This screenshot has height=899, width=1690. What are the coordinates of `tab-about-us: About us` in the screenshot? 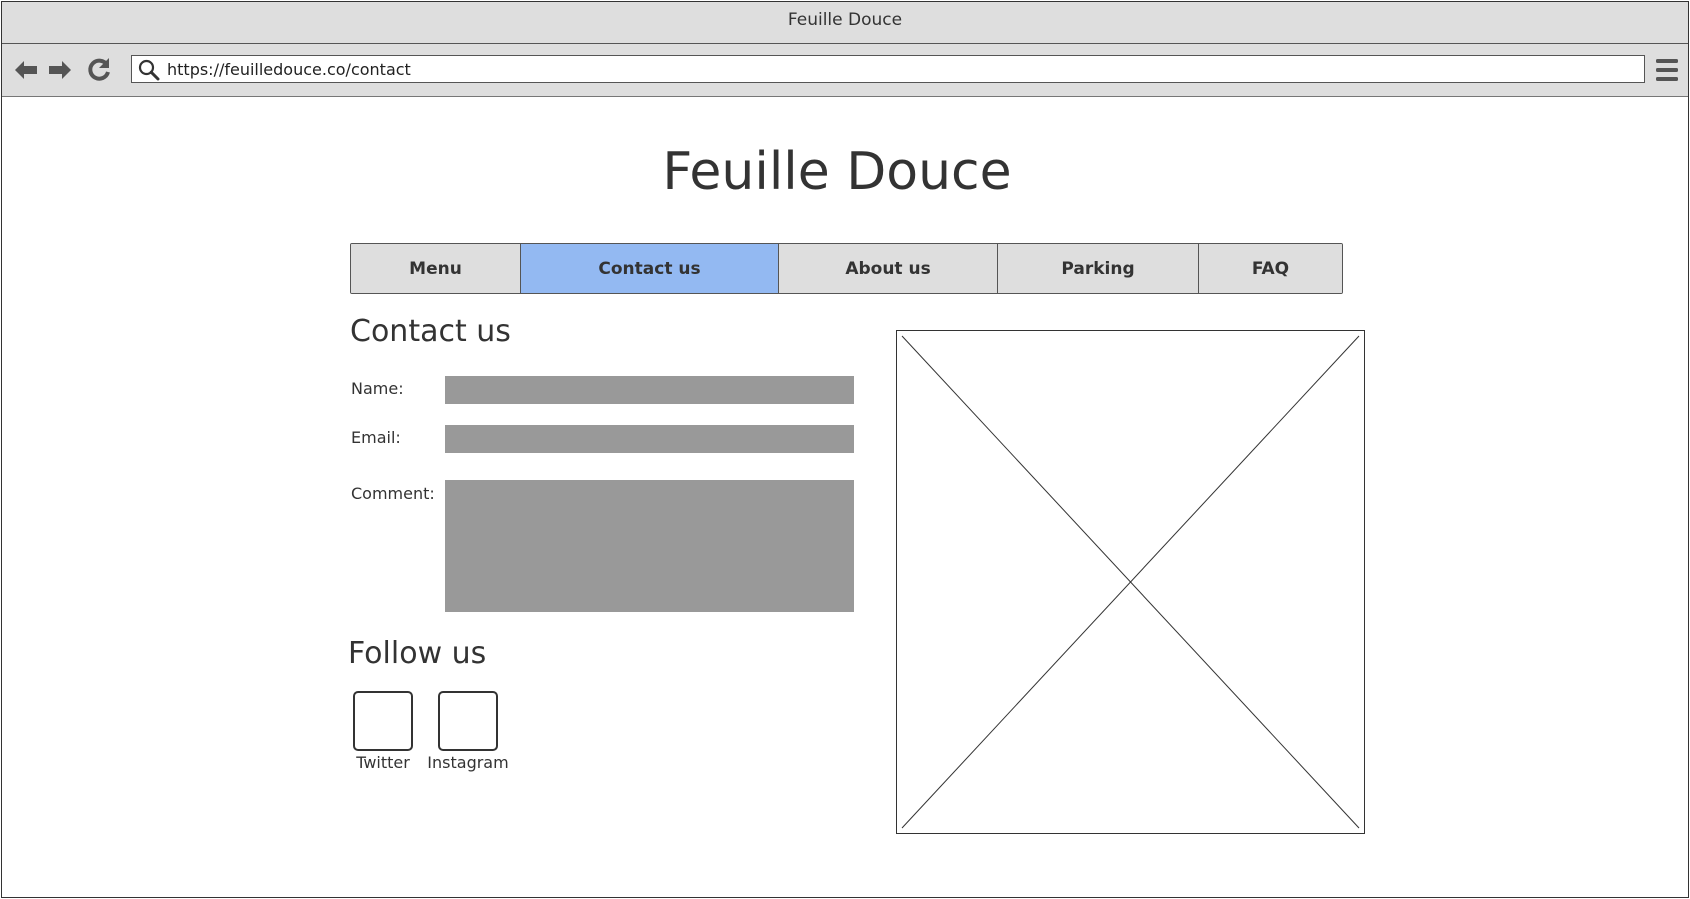 It's located at (888, 268).